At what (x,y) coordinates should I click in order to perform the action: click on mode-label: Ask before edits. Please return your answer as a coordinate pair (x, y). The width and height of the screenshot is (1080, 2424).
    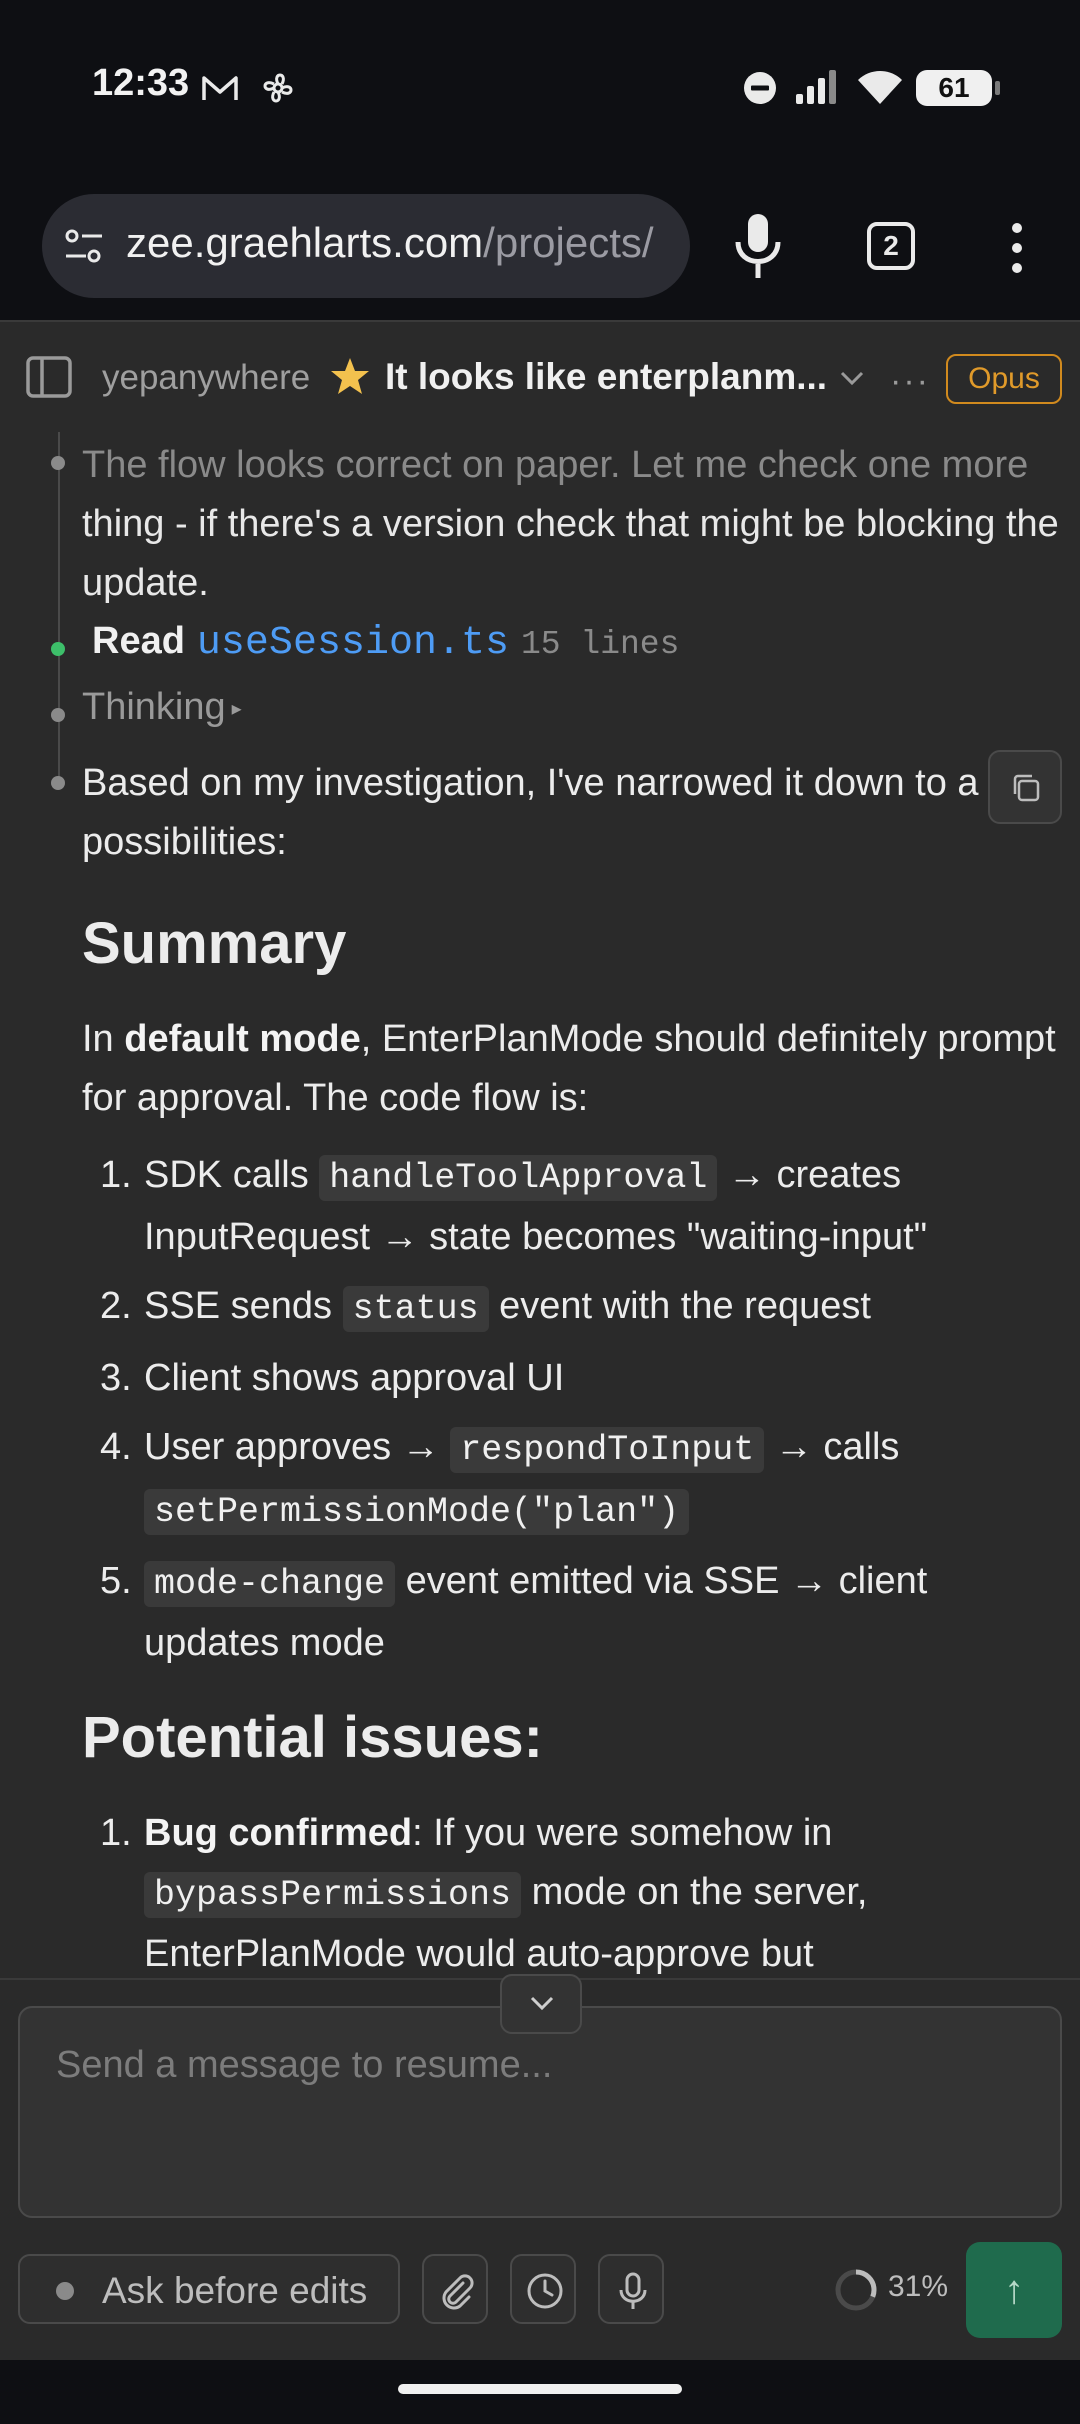
    Looking at the image, I should click on (235, 2290).